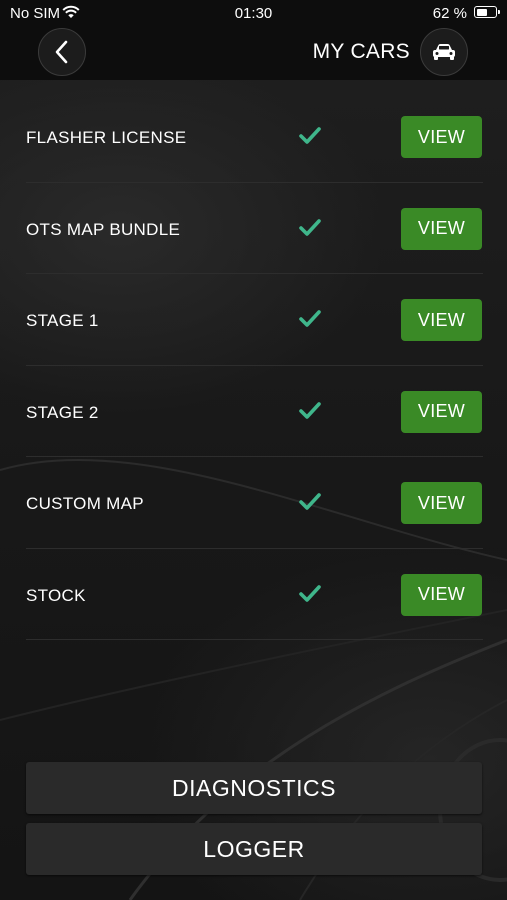 Image resolution: width=507 pixels, height=900 pixels. I want to click on back-button, so click(62, 52).